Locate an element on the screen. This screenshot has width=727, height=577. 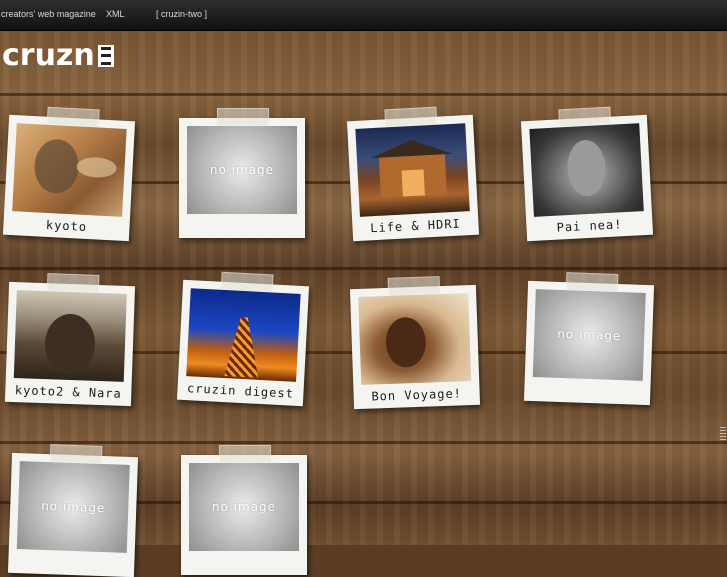
card-caption: Life & HDRI is located at coordinates (415, 226).